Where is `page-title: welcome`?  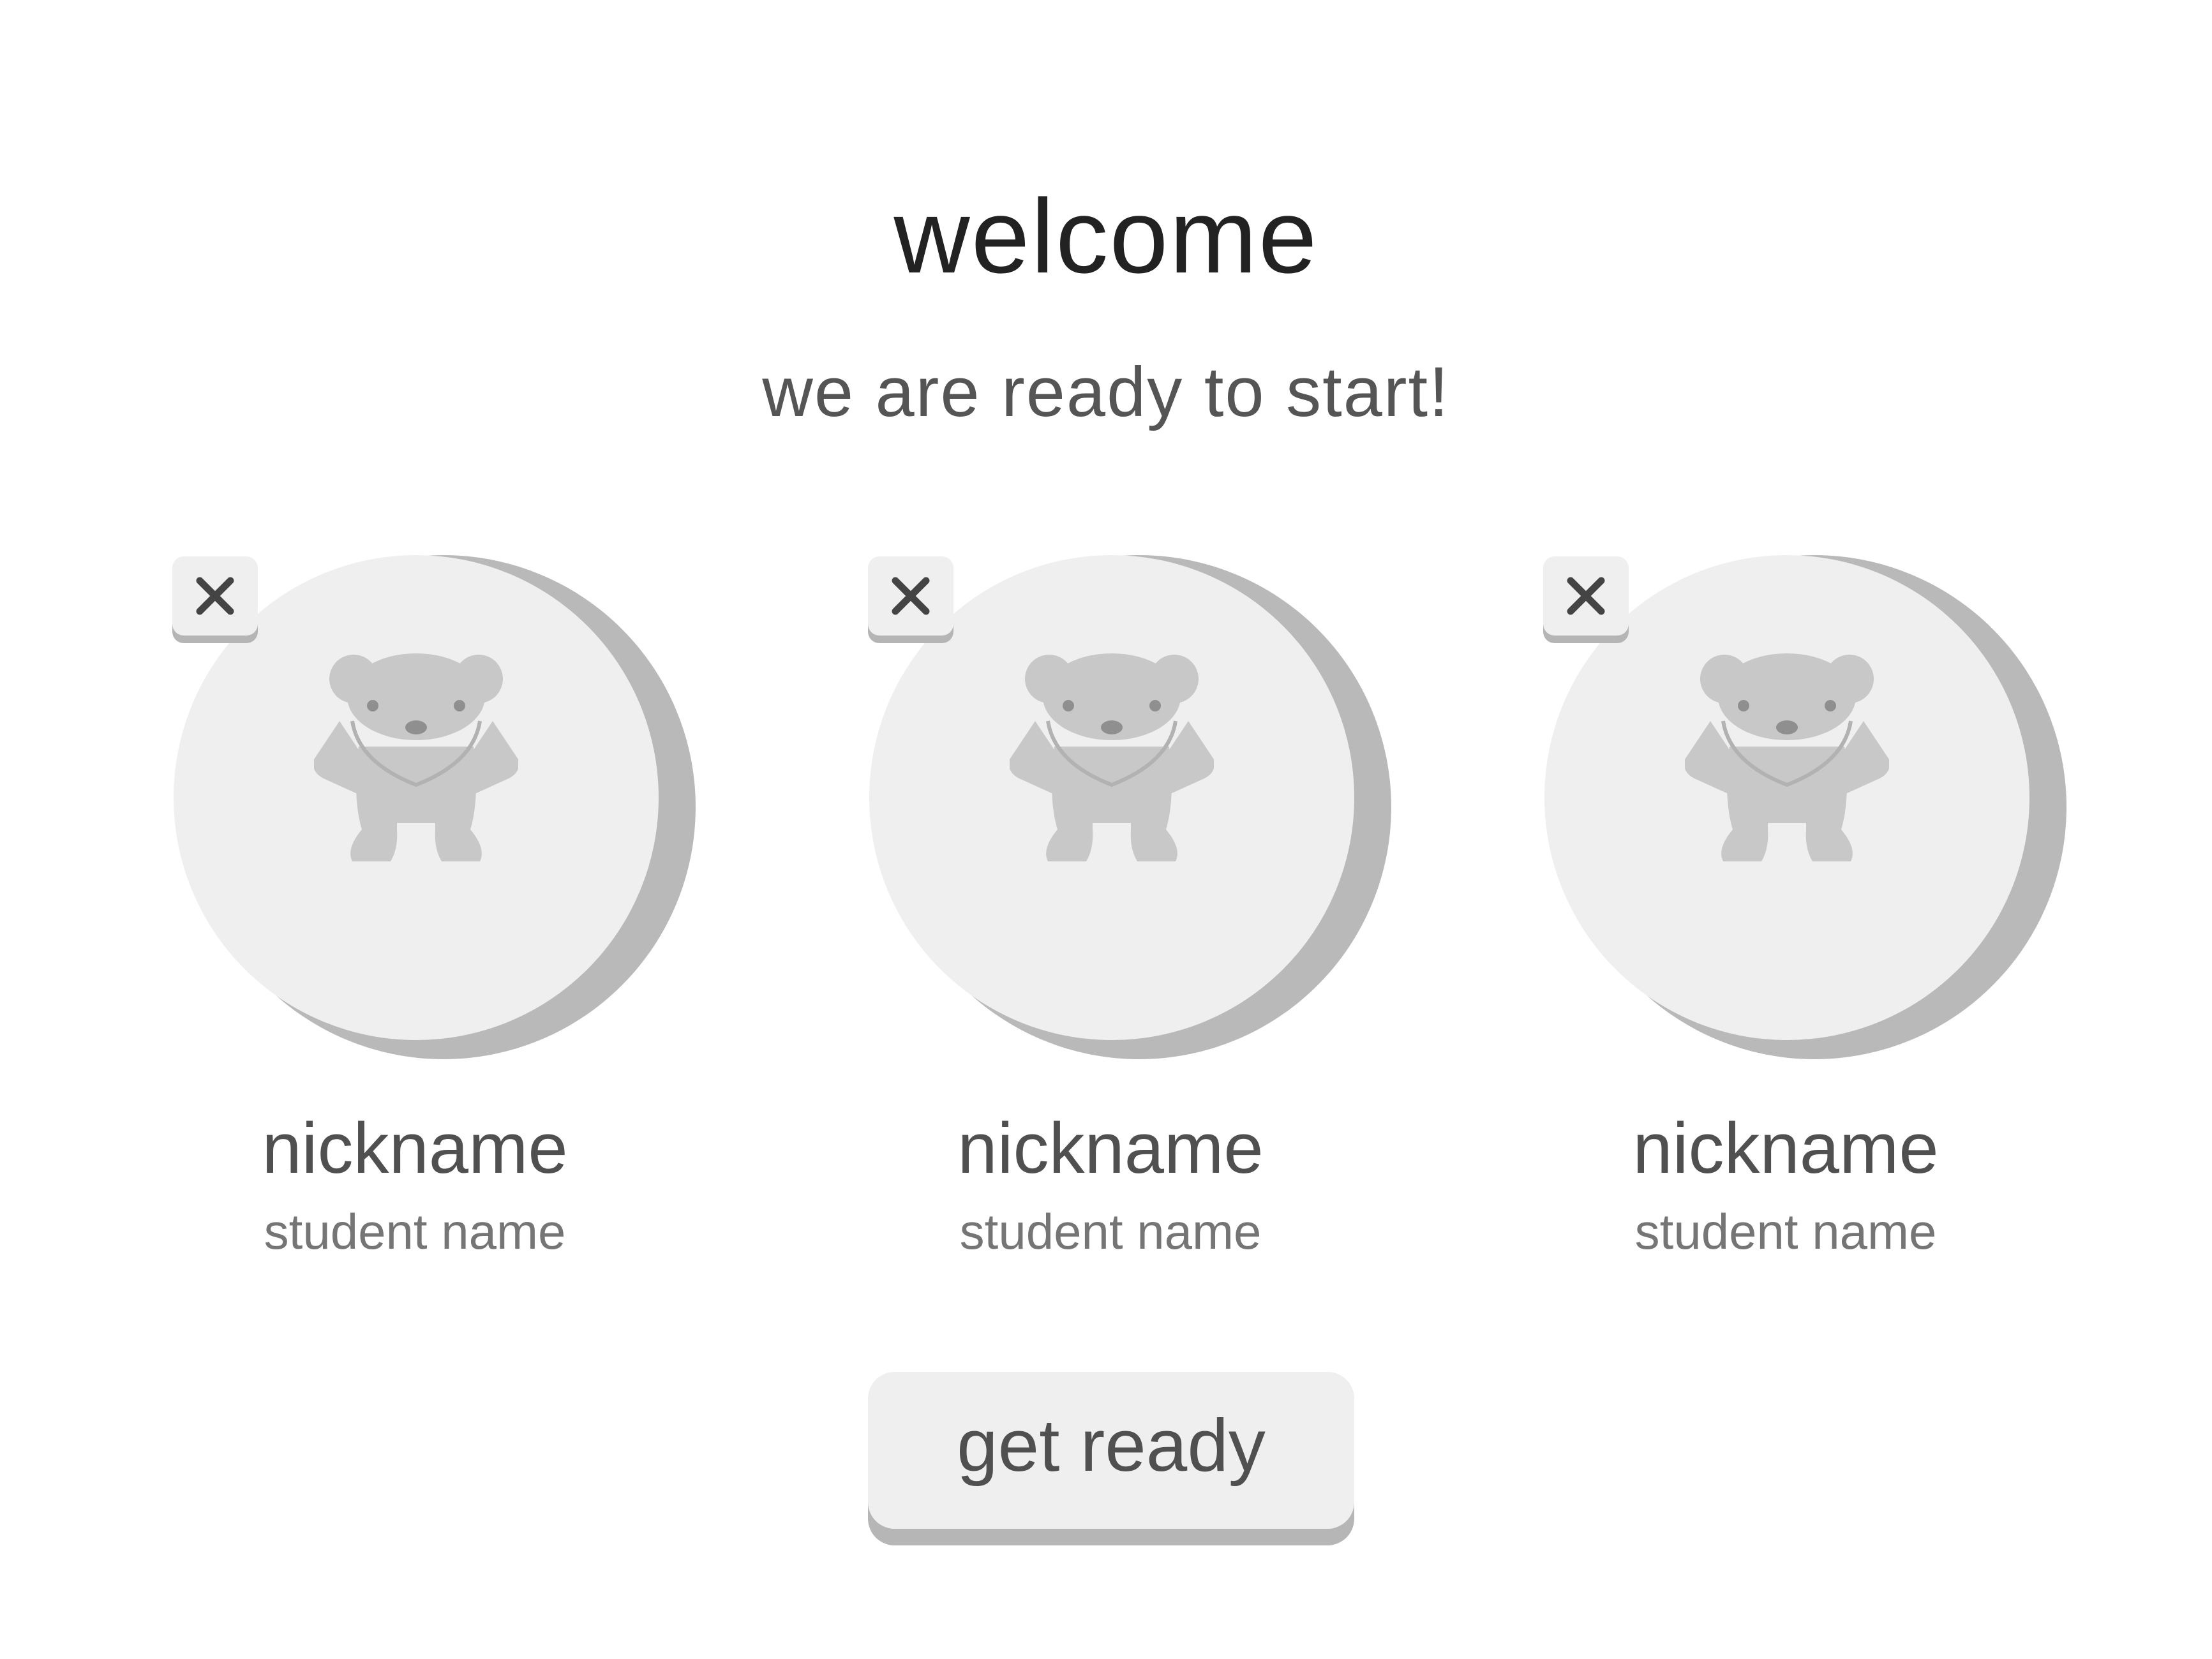
page-title: welcome is located at coordinates (1106, 236).